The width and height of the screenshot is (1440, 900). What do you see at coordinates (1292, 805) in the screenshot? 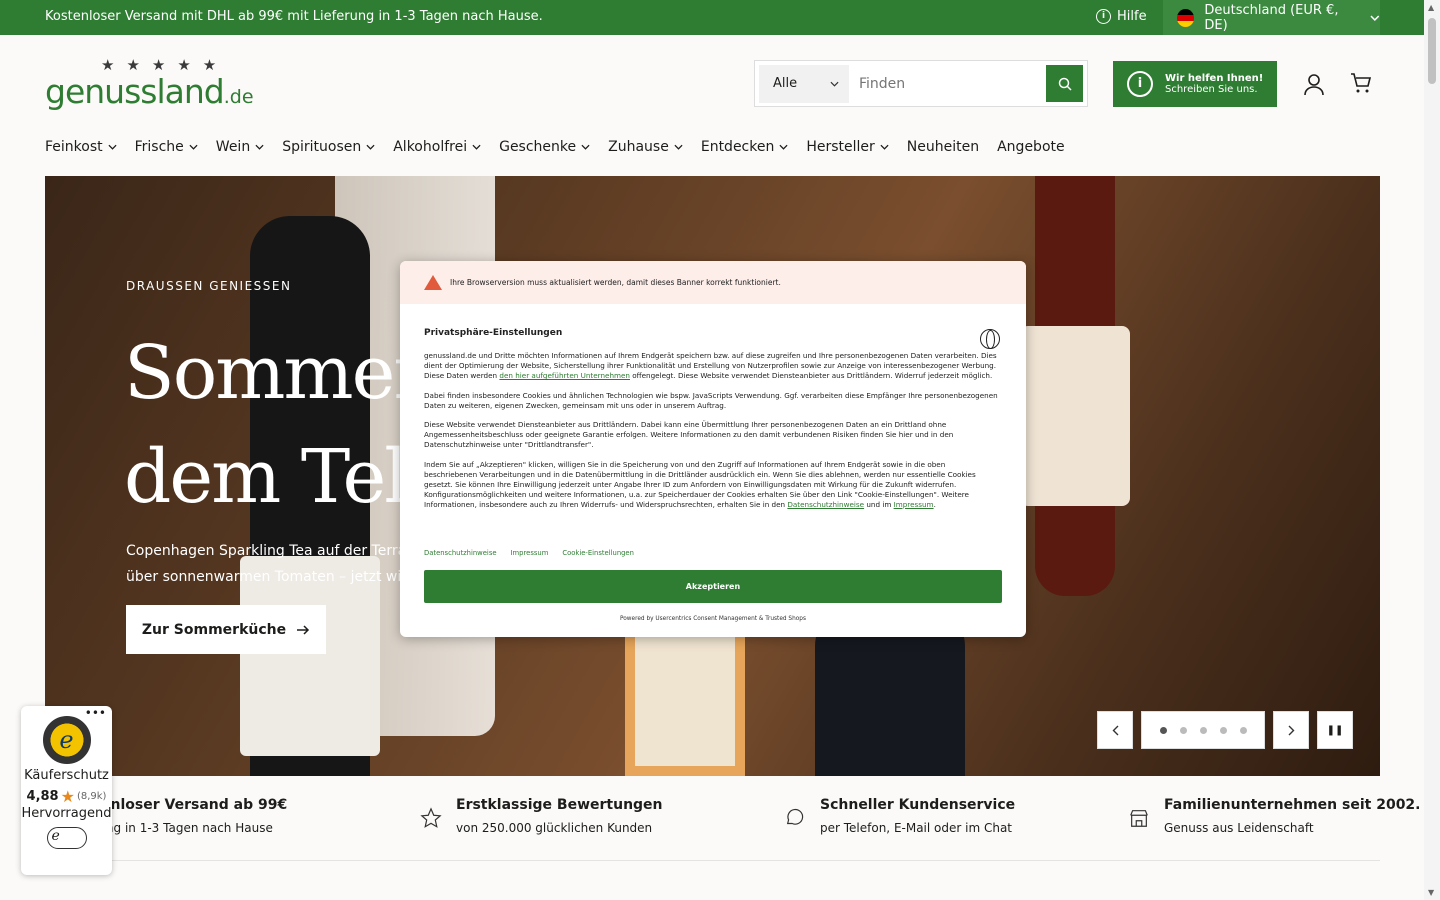
I see `usp-title: Familienunternehmen seit 2002.` at bounding box center [1292, 805].